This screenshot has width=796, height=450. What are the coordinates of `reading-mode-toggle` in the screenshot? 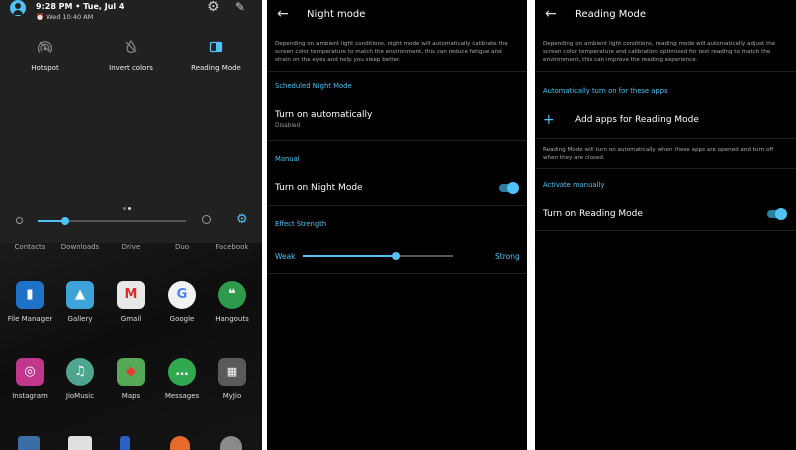 It's located at (777, 214).